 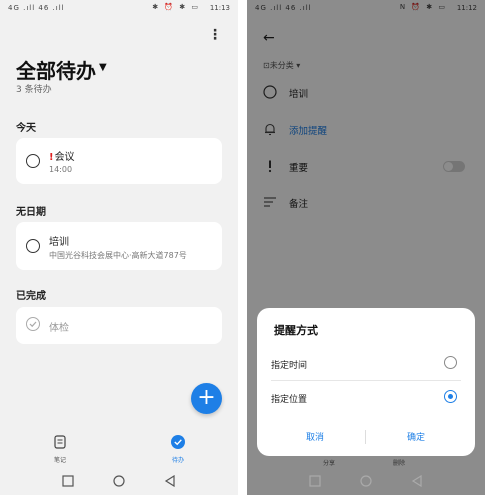 I want to click on delete-label: 删除, so click(x=399, y=463).